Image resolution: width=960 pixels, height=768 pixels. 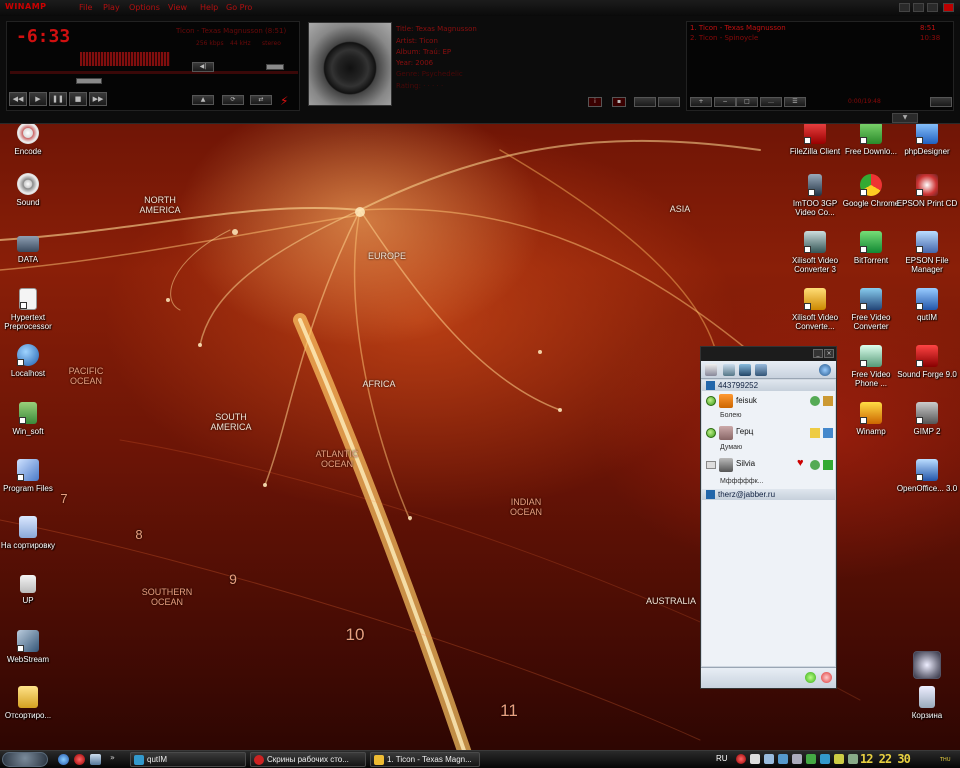 What do you see at coordinates (768, 494) in the screenshot?
I see `account-jabber: therz@jabber.ru` at bounding box center [768, 494].